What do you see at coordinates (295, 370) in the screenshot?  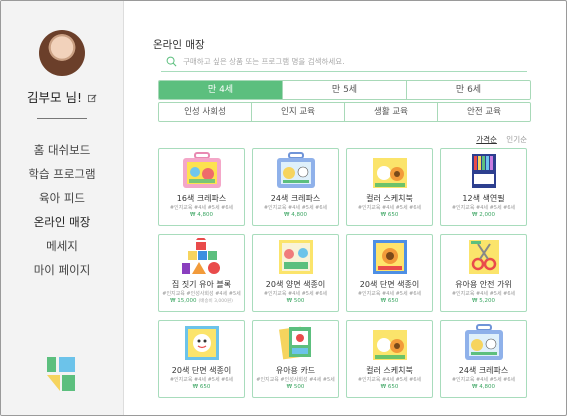 I see `product-name: 유아용 카드` at bounding box center [295, 370].